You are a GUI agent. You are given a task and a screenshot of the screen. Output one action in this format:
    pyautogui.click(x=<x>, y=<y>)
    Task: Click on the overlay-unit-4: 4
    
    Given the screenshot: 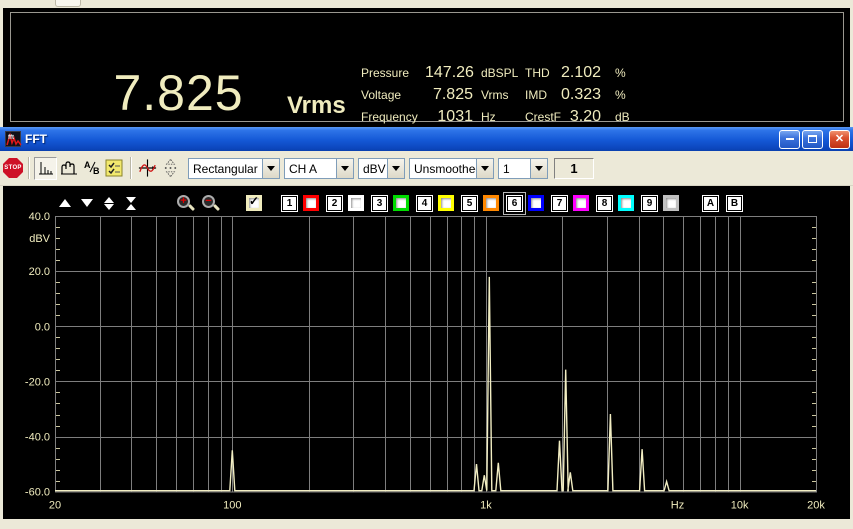 What is the action you would take?
    pyautogui.click(x=439, y=203)
    